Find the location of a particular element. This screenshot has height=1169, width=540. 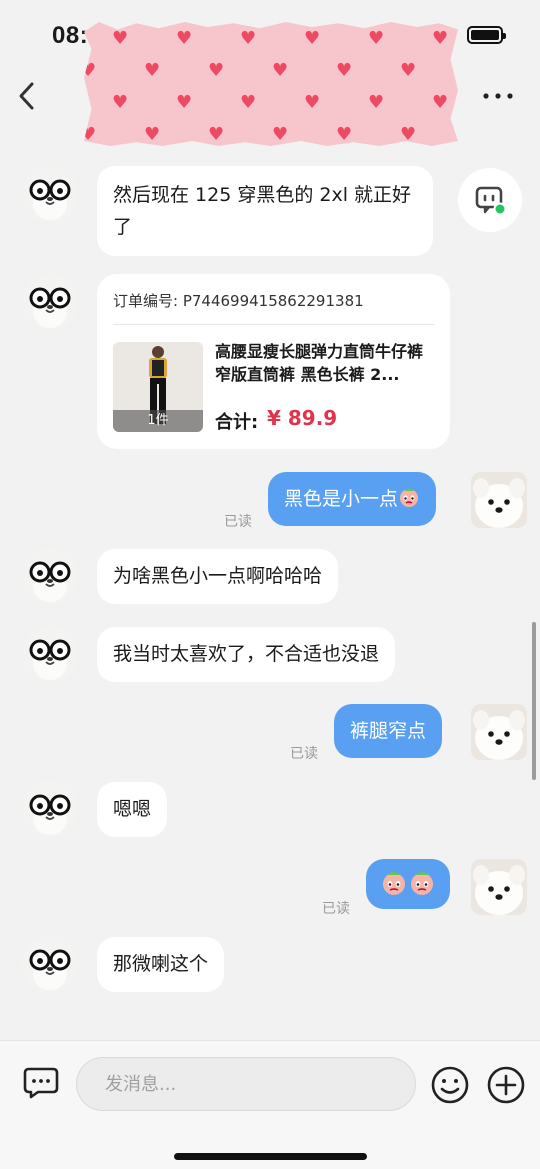

more-dots-icon is located at coordinates (498, 96).